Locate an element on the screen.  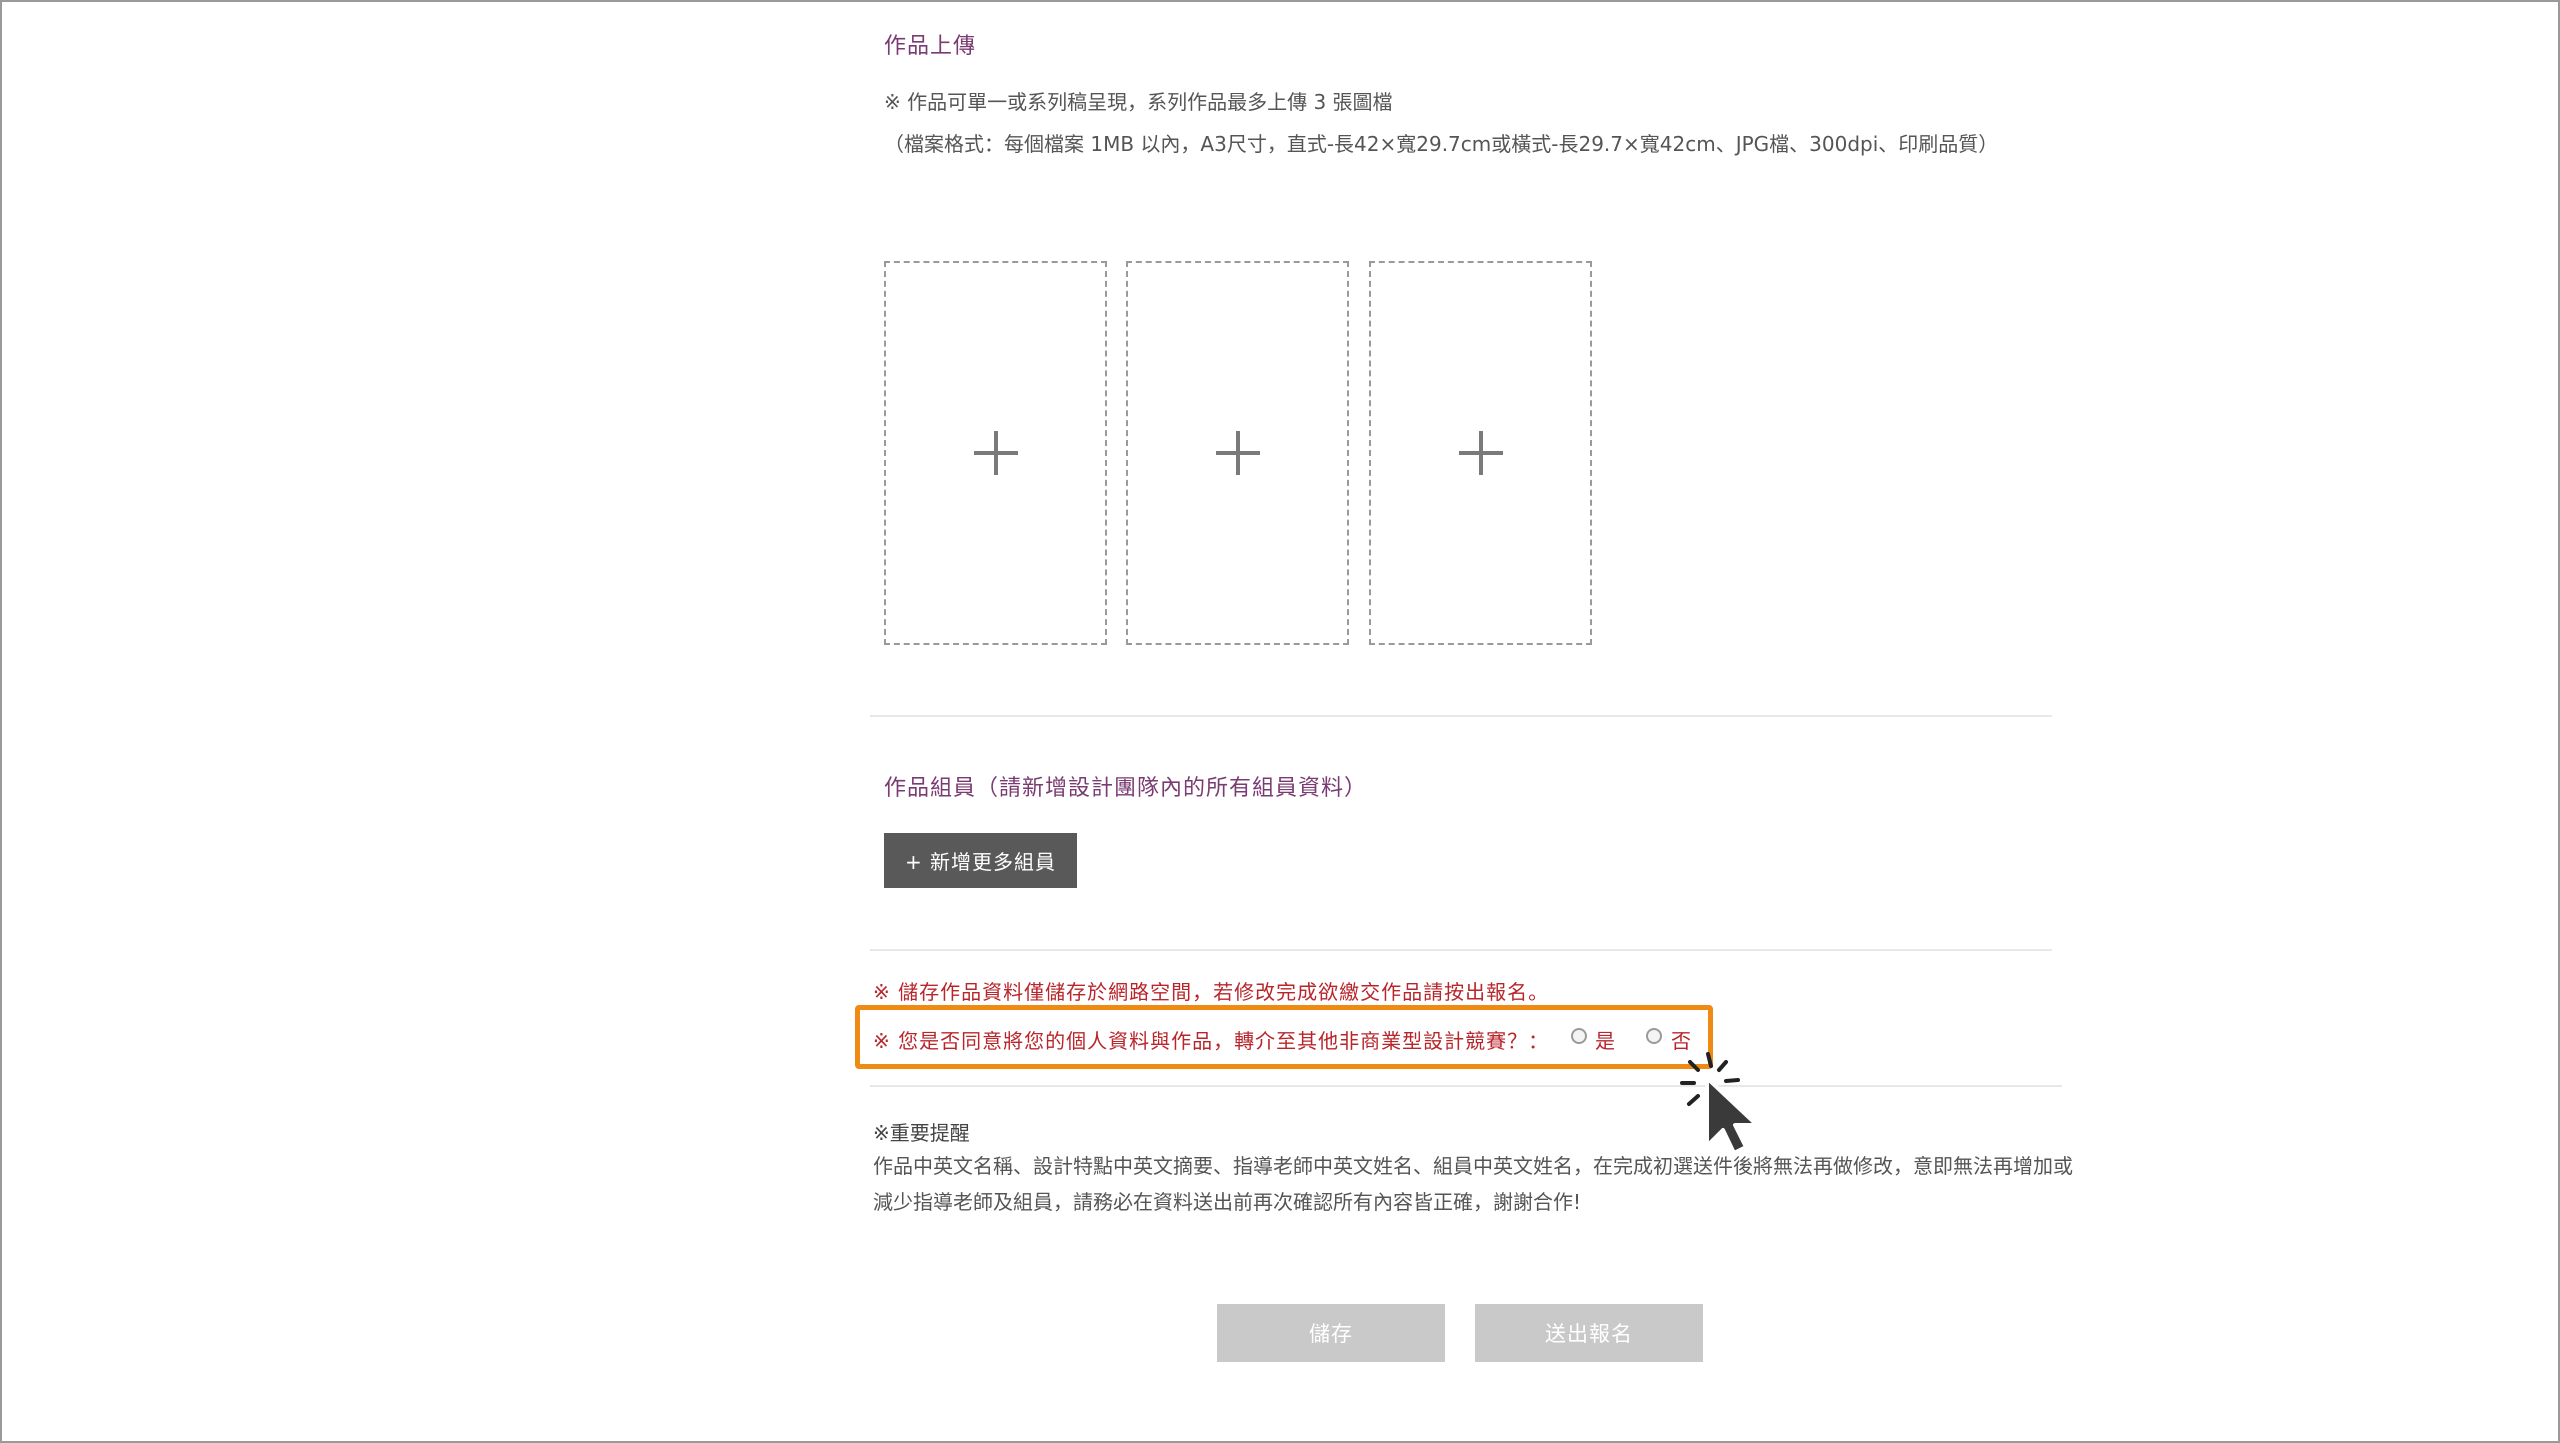
upload-note-limit: ※ 作品可單一或系列稿呈現，系列作品最多上傳 3 張圖檔 is located at coordinates (1138, 102).